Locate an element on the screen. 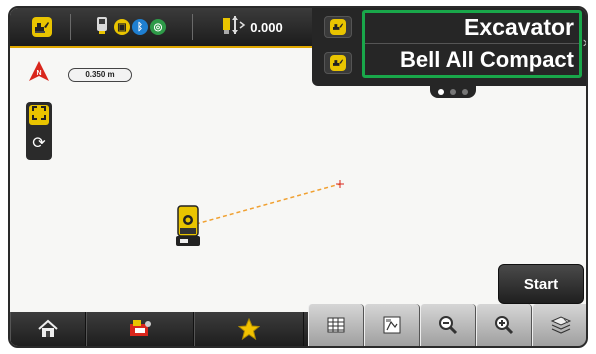 The width and height of the screenshot is (596, 354). zoom-in-button is located at coordinates (504, 325).